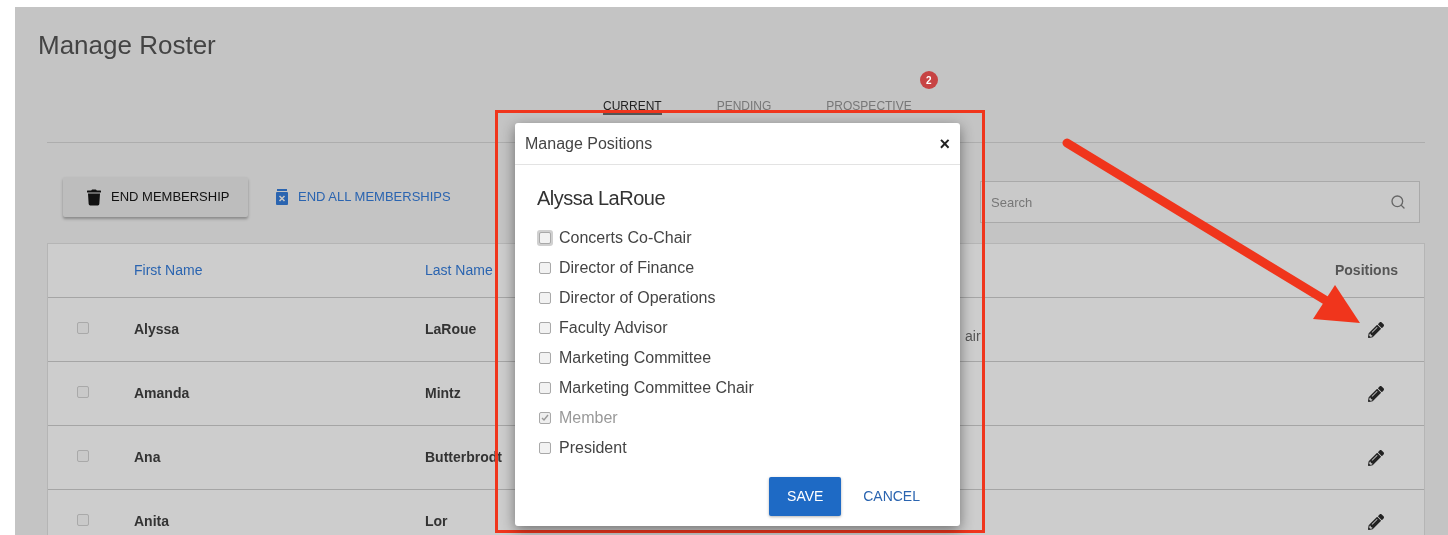 The width and height of the screenshot is (1448, 535). What do you see at coordinates (1398, 202) in the screenshot?
I see `search-icon` at bounding box center [1398, 202].